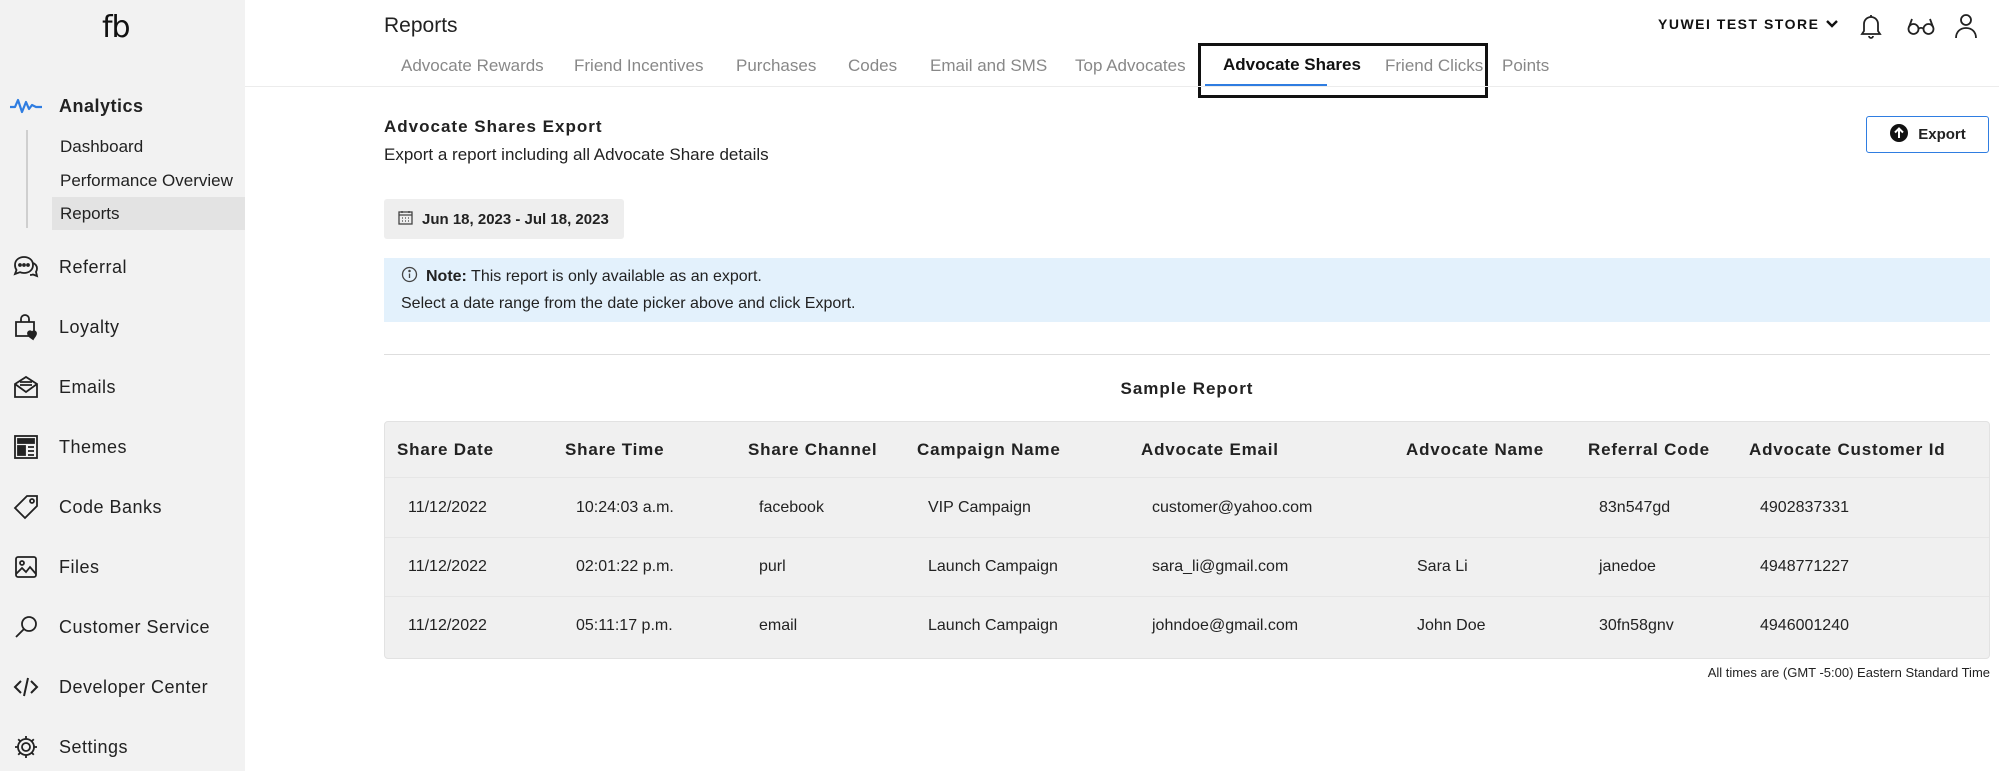  What do you see at coordinates (772, 566) in the screenshot?
I see `table-cell: purl` at bounding box center [772, 566].